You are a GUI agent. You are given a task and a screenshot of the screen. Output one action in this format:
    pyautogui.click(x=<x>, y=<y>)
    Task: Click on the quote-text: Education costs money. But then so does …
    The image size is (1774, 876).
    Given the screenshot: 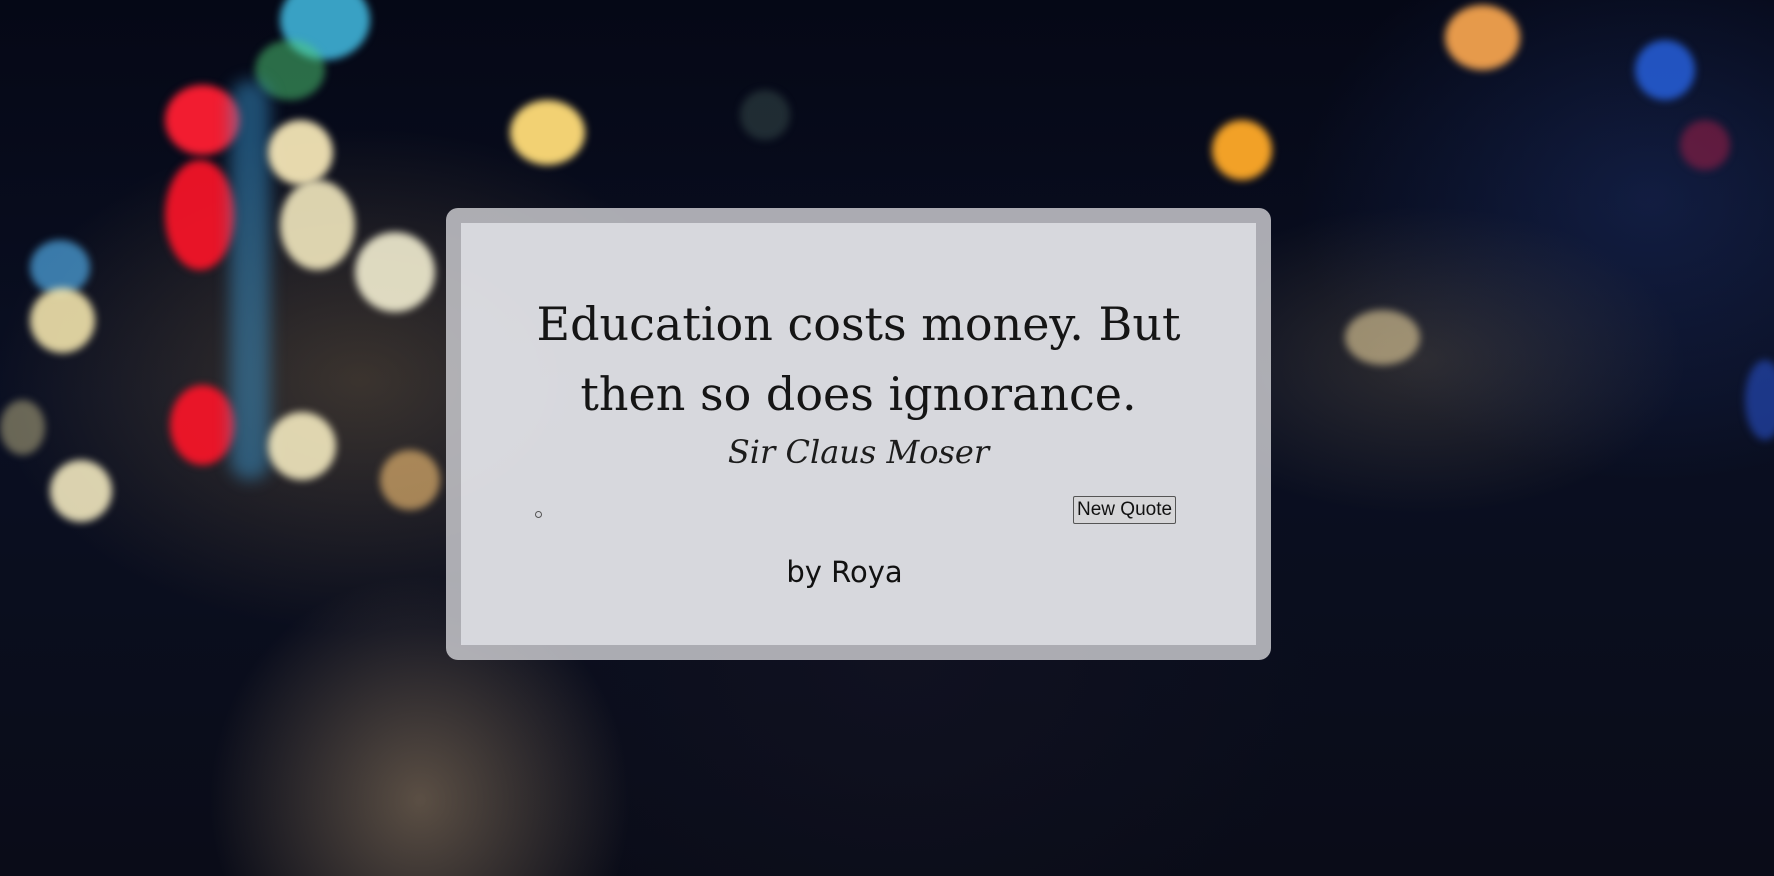 What is the action you would take?
    pyautogui.click(x=858, y=359)
    